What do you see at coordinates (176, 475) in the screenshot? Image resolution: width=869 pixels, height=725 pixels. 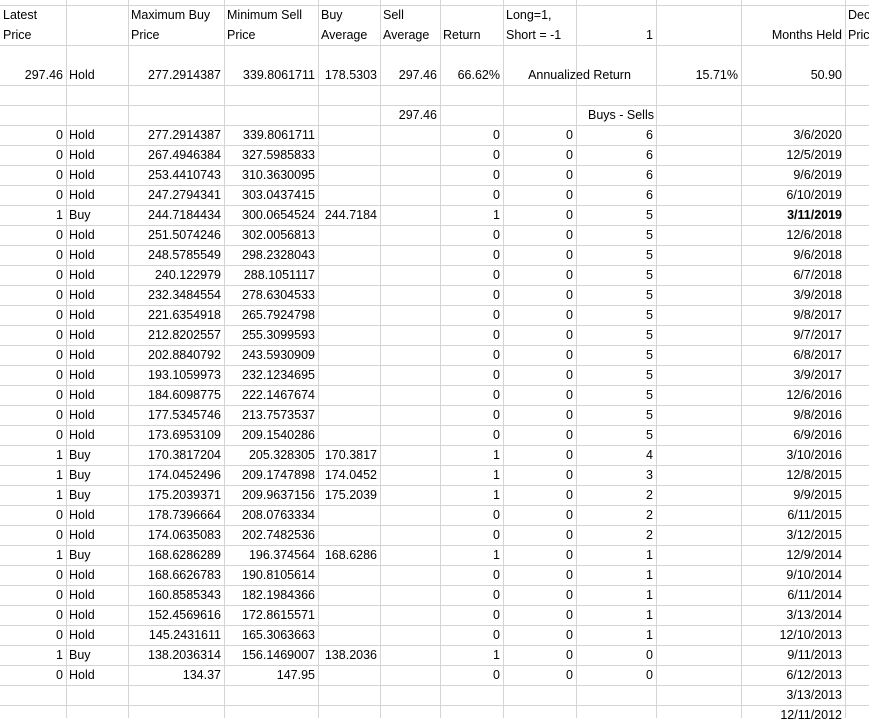 I see `max-buy-cell: 174.0452496` at bounding box center [176, 475].